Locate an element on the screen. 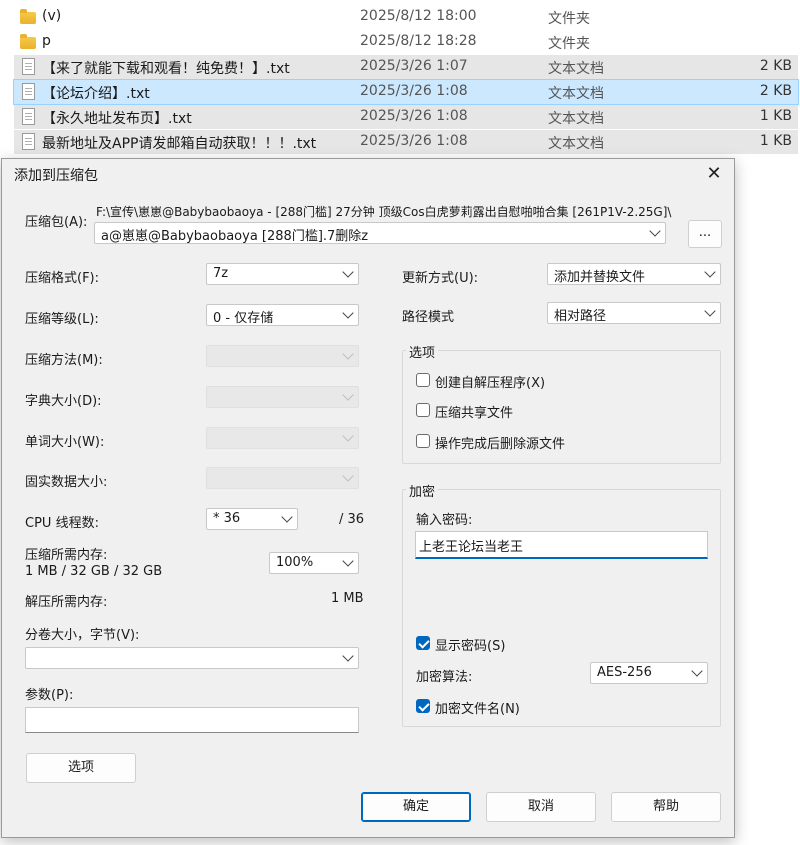 This screenshot has height=845, width=800. memory-decompress-label: 解压所需内存: is located at coordinates (66, 602).